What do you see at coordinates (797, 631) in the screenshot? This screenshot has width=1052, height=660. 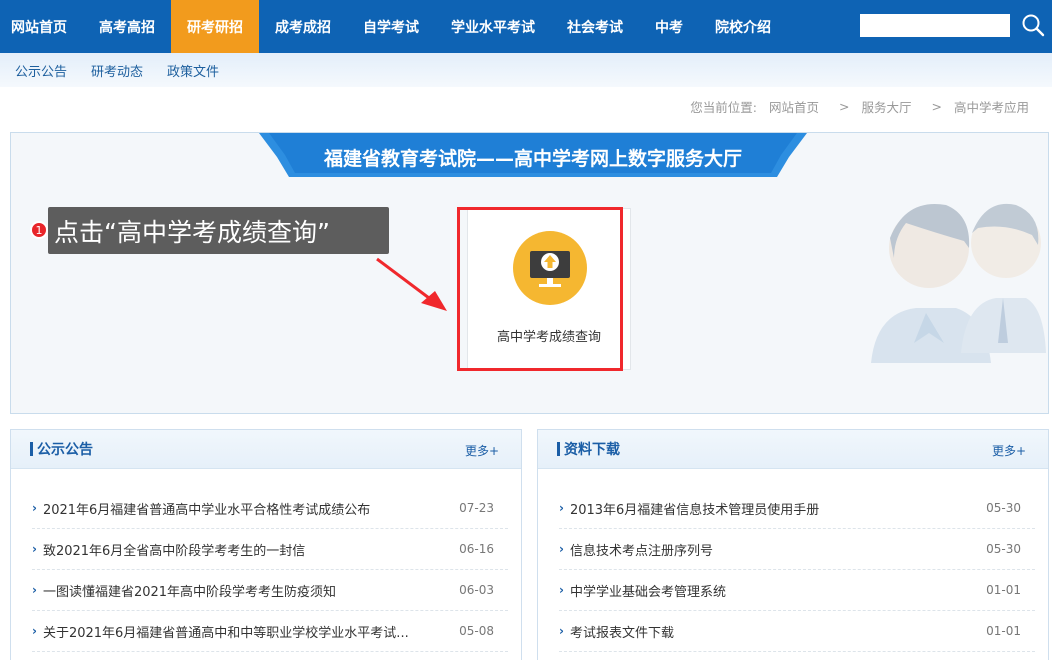 I see `list-item: › 考试报表文件下载 01-01` at bounding box center [797, 631].